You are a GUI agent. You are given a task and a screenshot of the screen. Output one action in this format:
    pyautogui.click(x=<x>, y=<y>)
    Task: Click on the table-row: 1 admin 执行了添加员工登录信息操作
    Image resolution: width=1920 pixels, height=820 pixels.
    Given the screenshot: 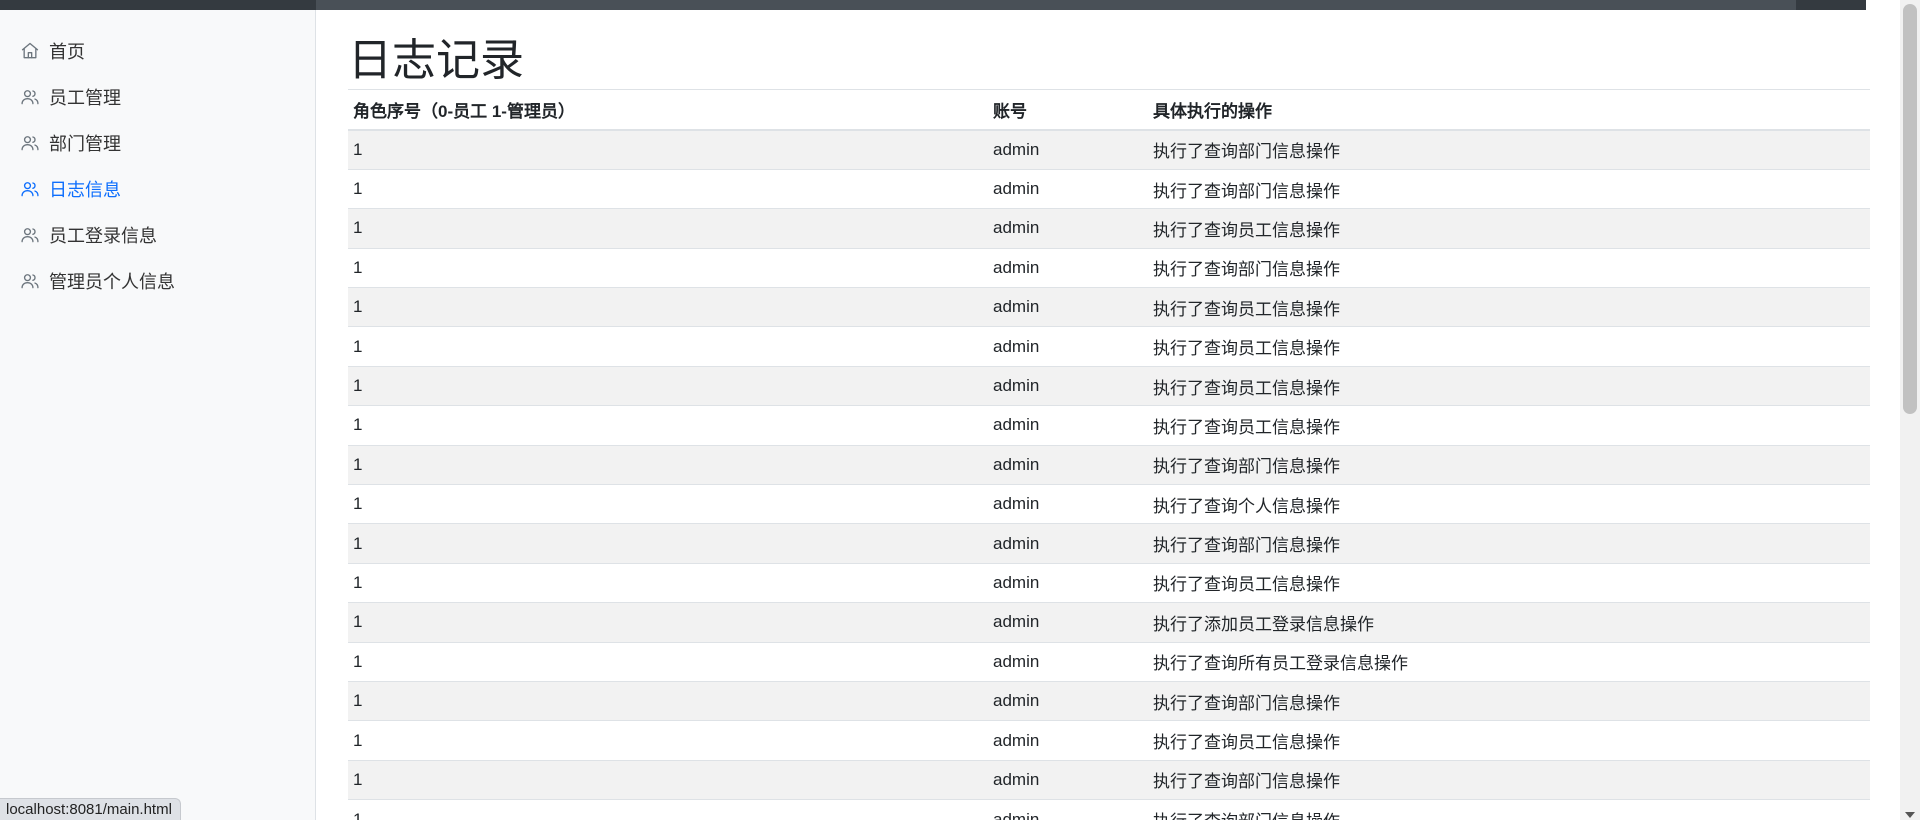 What is the action you would take?
    pyautogui.click(x=1109, y=622)
    